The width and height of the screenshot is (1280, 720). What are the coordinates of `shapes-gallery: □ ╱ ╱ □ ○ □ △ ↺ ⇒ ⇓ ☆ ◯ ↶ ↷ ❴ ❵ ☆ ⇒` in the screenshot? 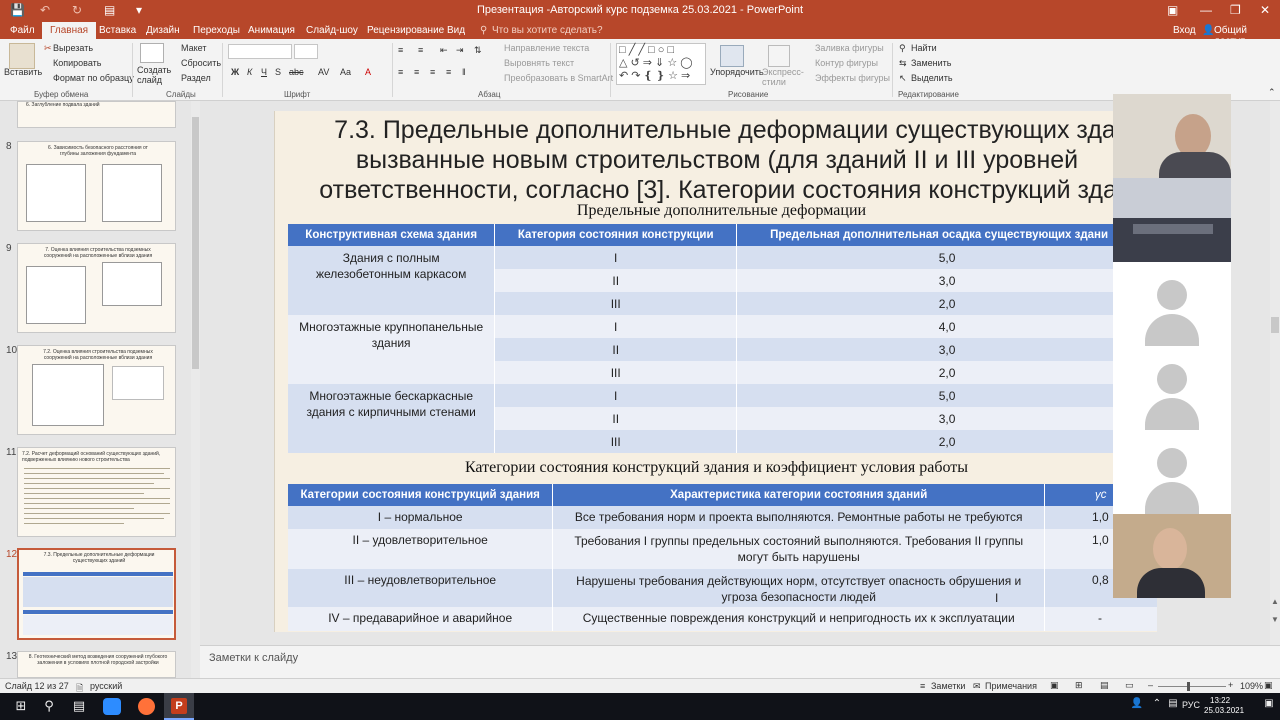 It's located at (661, 64).